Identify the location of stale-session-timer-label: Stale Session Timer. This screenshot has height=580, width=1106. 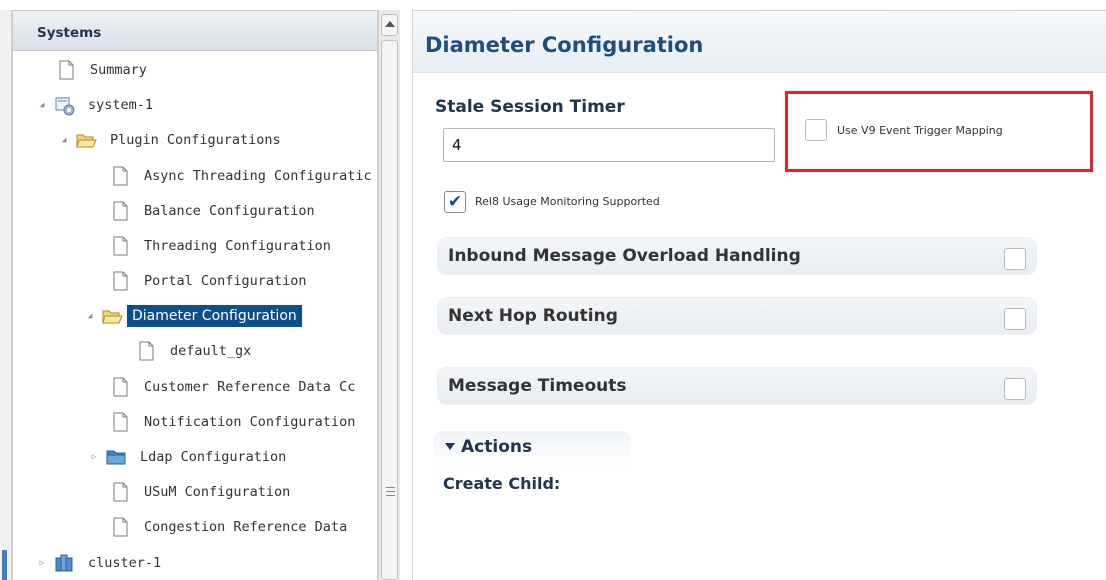
(530, 107).